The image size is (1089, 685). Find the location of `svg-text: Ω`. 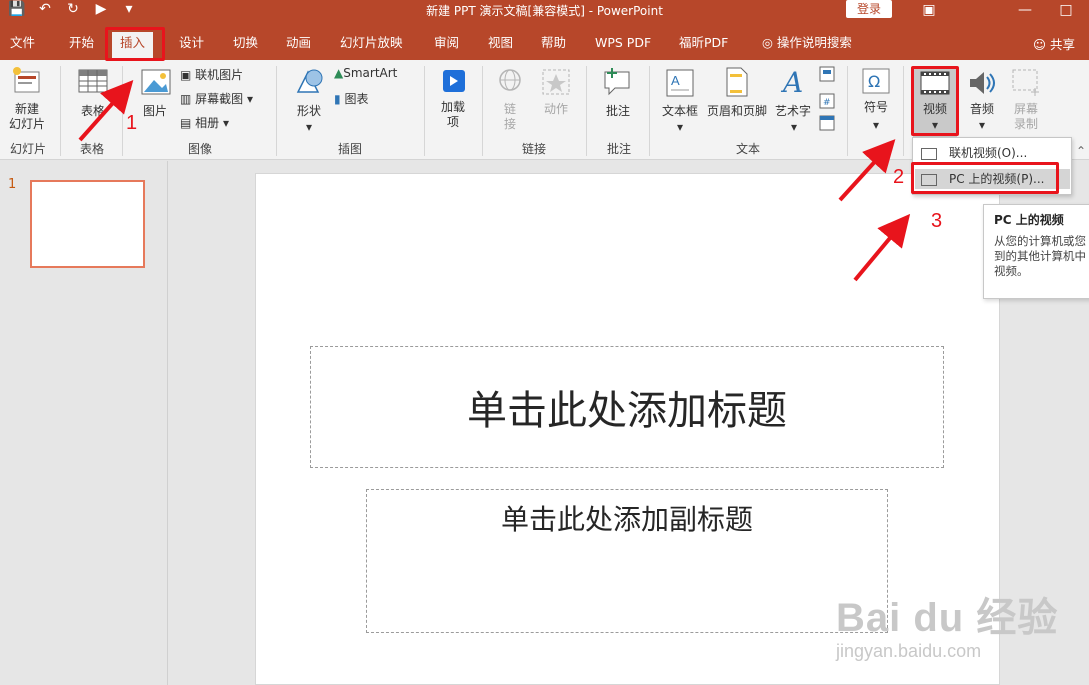

svg-text: Ω is located at coordinates (874, 81).